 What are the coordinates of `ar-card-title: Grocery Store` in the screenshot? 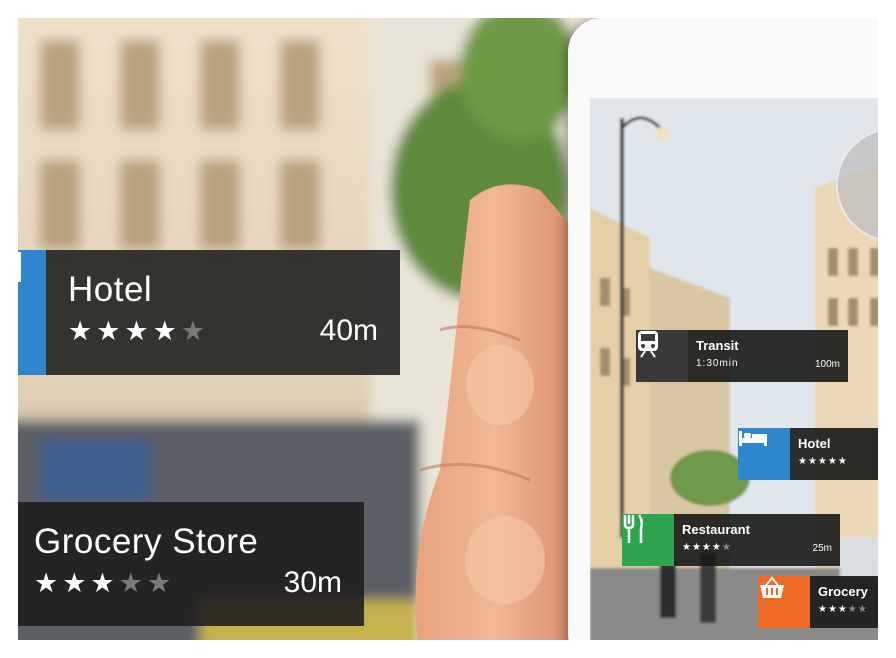 It's located at (146, 541).